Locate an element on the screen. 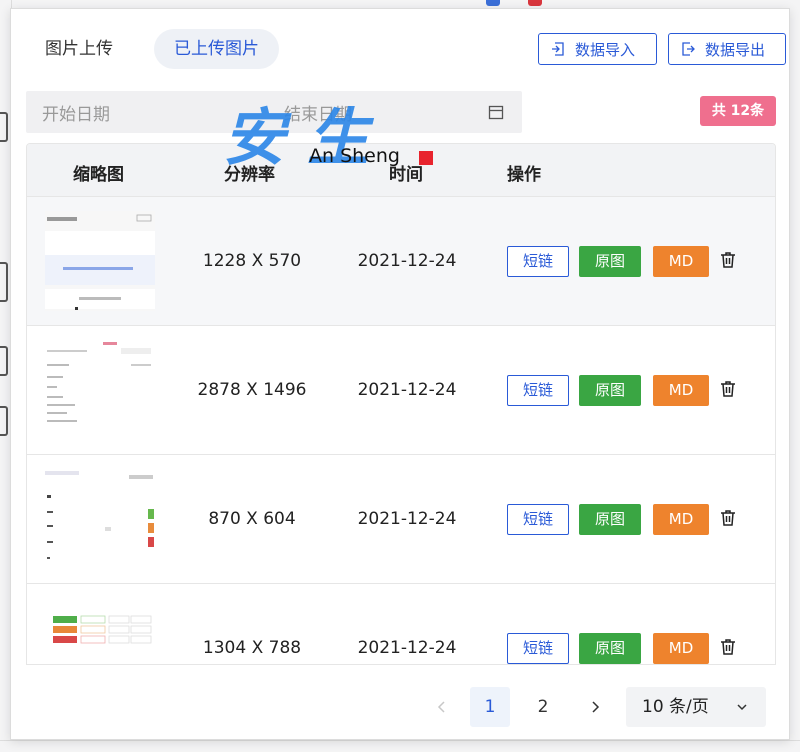 The width and height of the screenshot is (800, 752). data-export-label: 数据导出 is located at coordinates (735, 49).